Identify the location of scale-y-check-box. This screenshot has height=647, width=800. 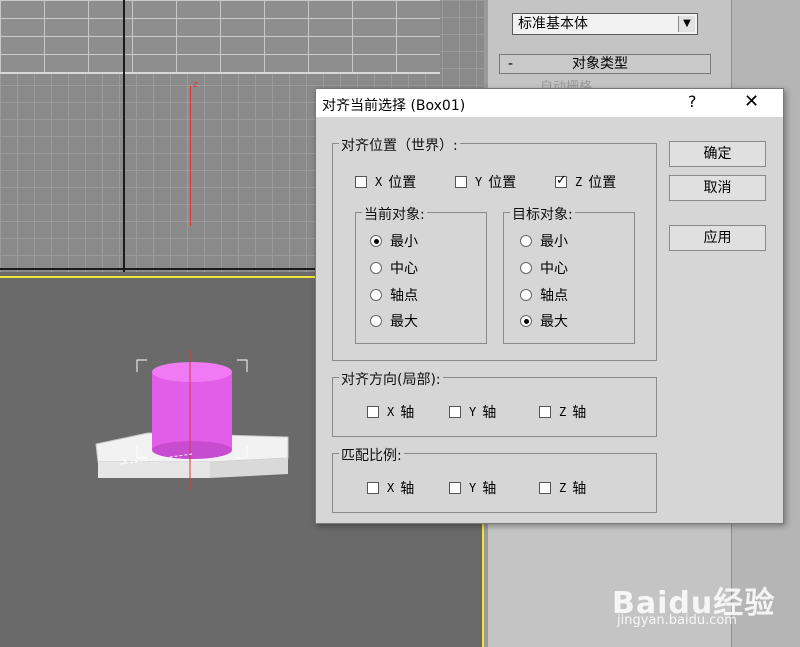
(455, 488).